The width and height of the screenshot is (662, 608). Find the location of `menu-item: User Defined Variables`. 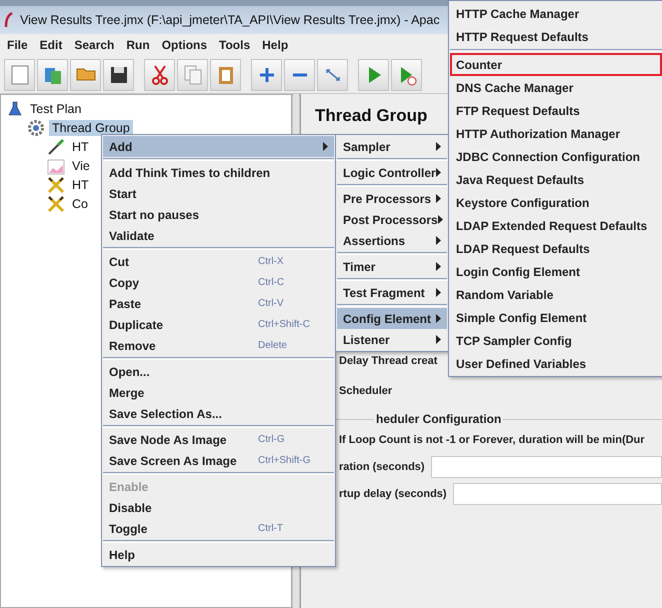

menu-item: User Defined Variables is located at coordinates (556, 363).